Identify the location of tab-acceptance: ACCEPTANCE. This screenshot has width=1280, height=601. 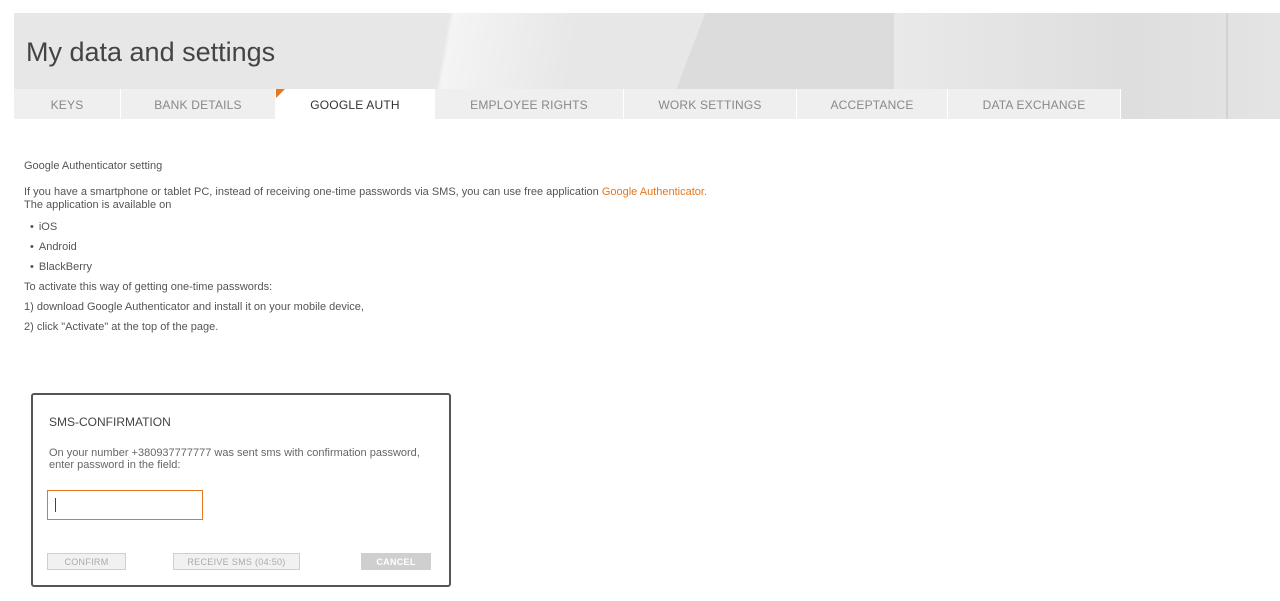
(872, 104).